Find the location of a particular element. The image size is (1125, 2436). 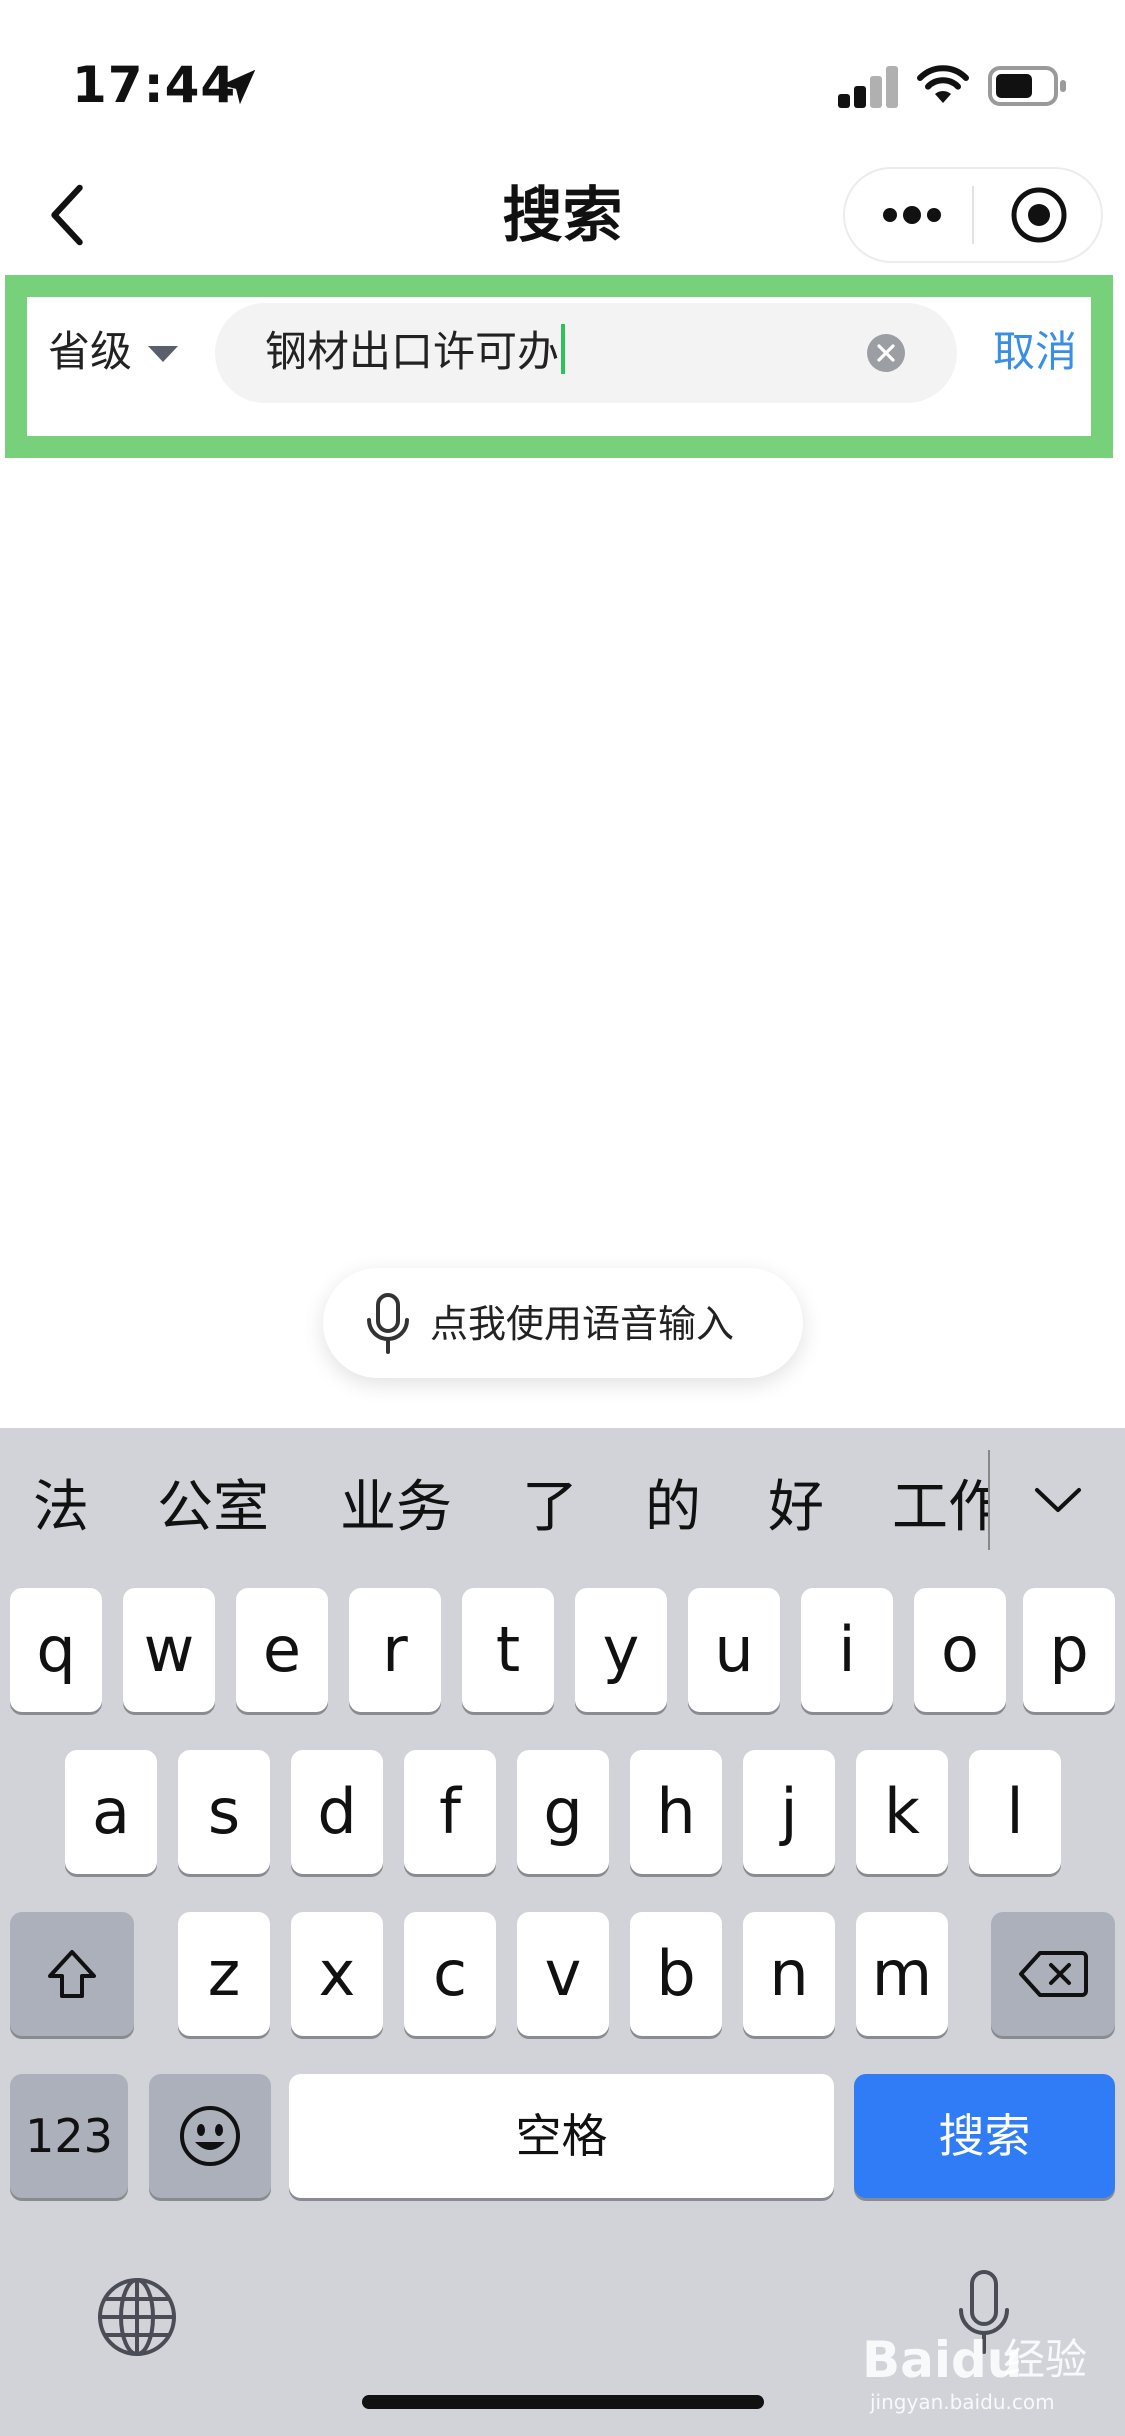

caret-down-icon is located at coordinates (163, 354).